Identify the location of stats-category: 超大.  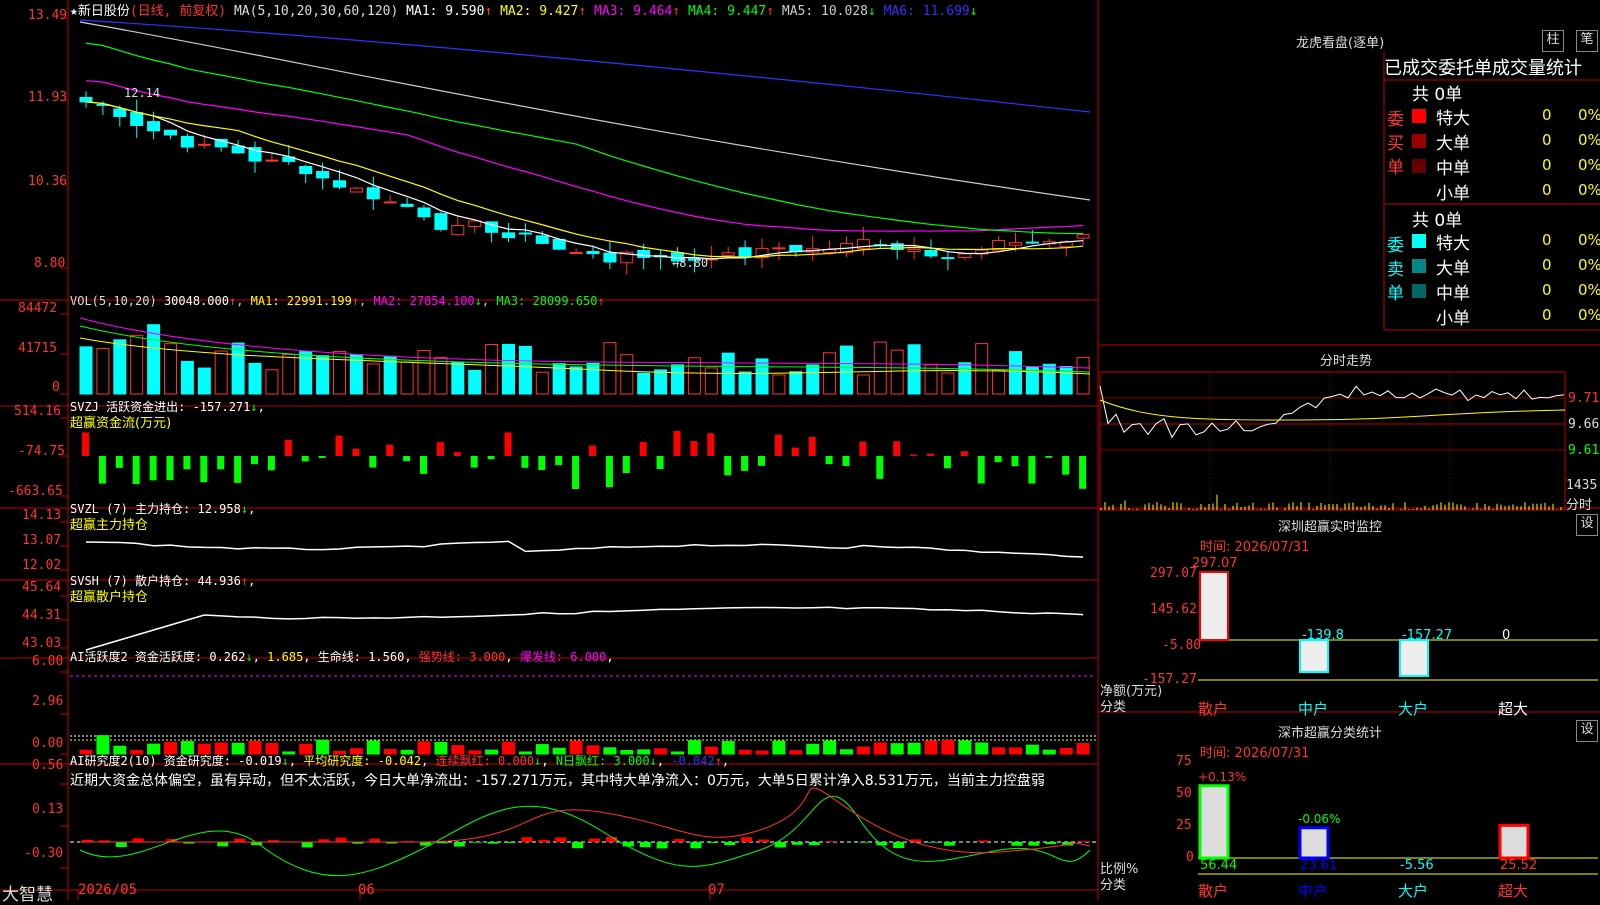
(1513, 890).